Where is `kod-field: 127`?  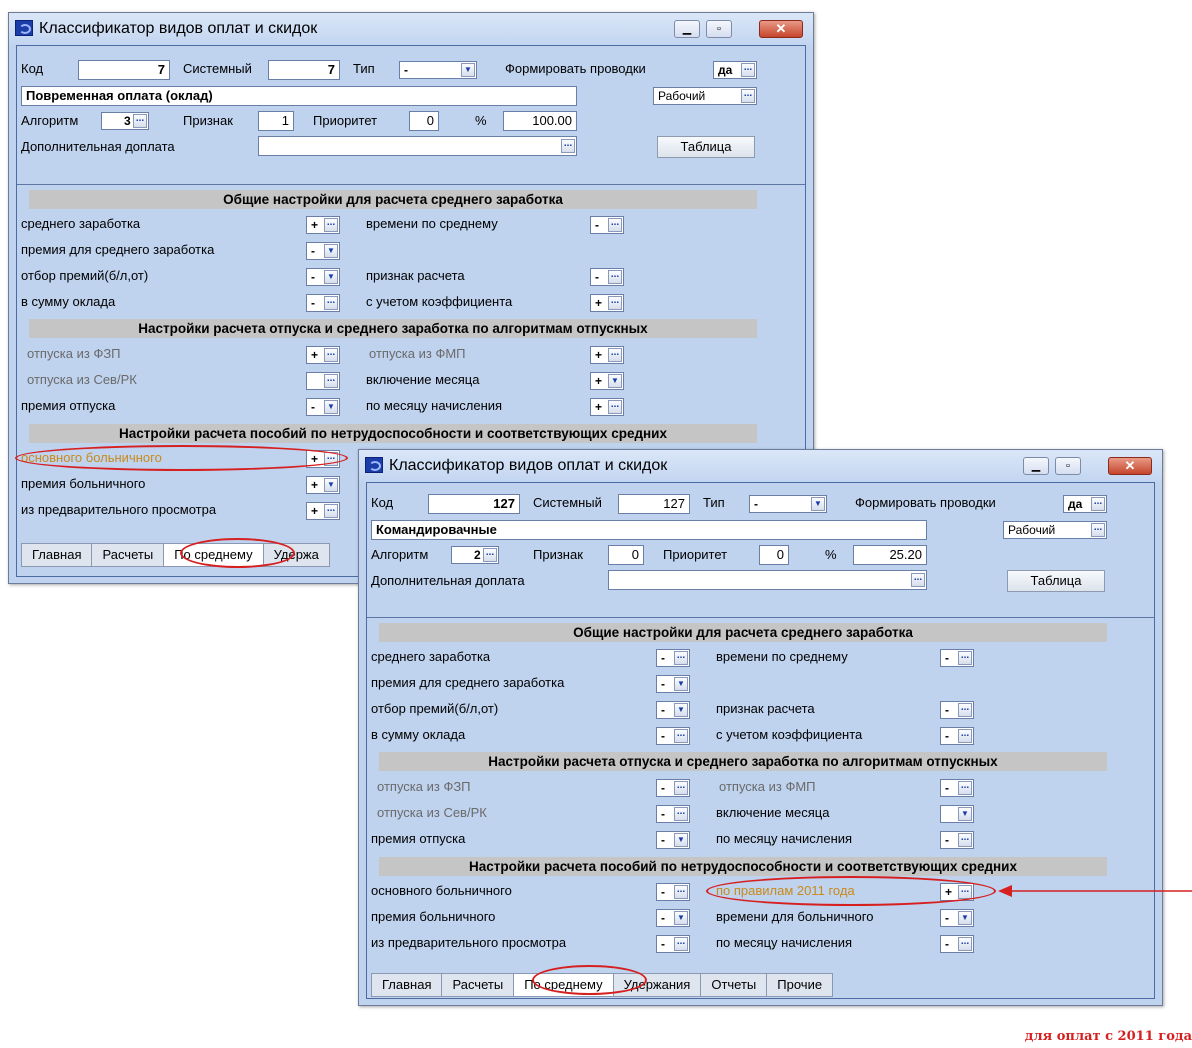
kod-field: 127 is located at coordinates (474, 504).